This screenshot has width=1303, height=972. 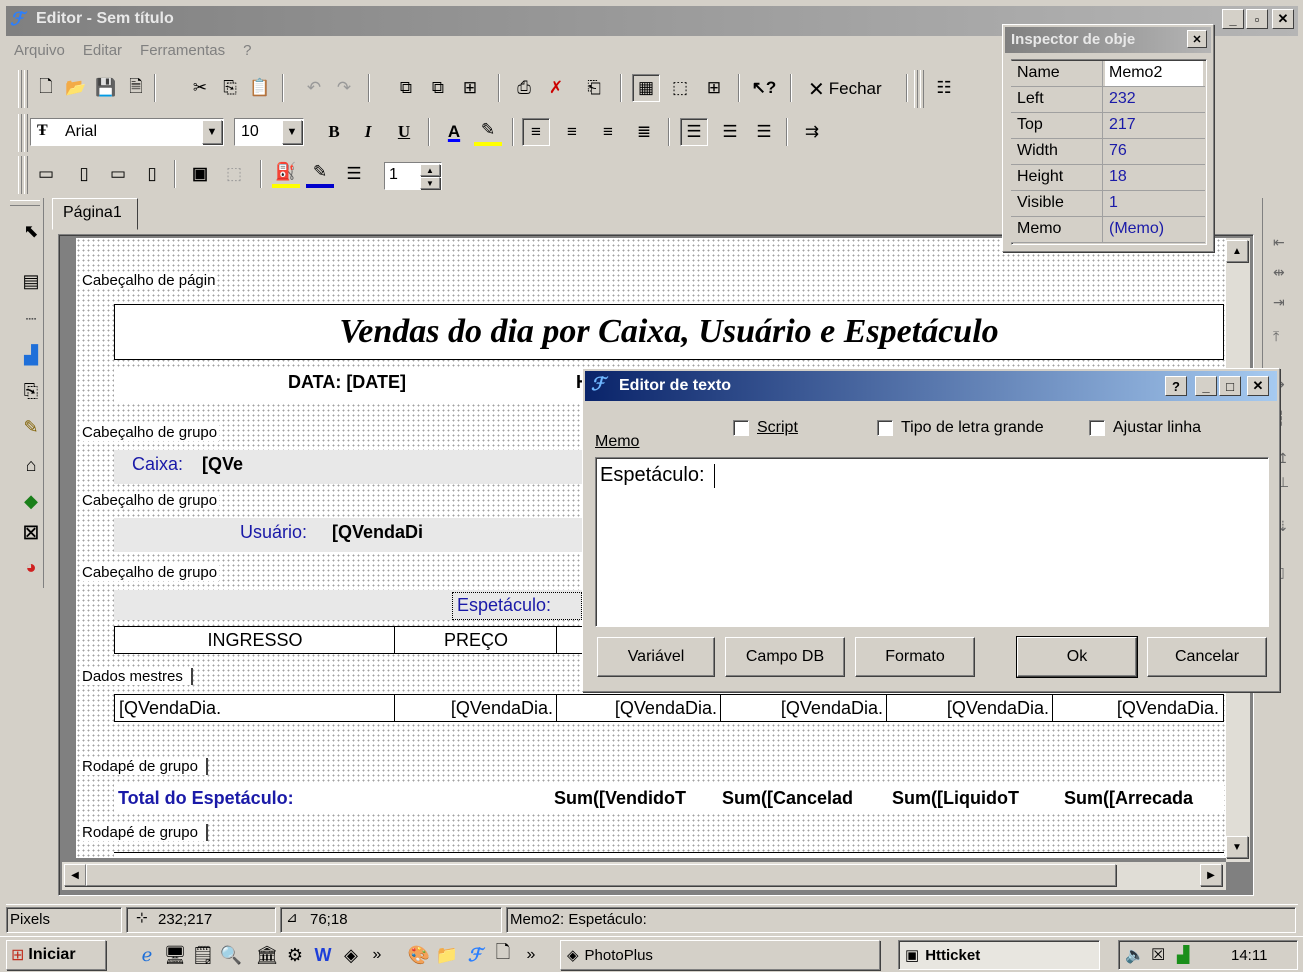 I want to click on desktop-icon: 🖥, so click(x=175, y=955).